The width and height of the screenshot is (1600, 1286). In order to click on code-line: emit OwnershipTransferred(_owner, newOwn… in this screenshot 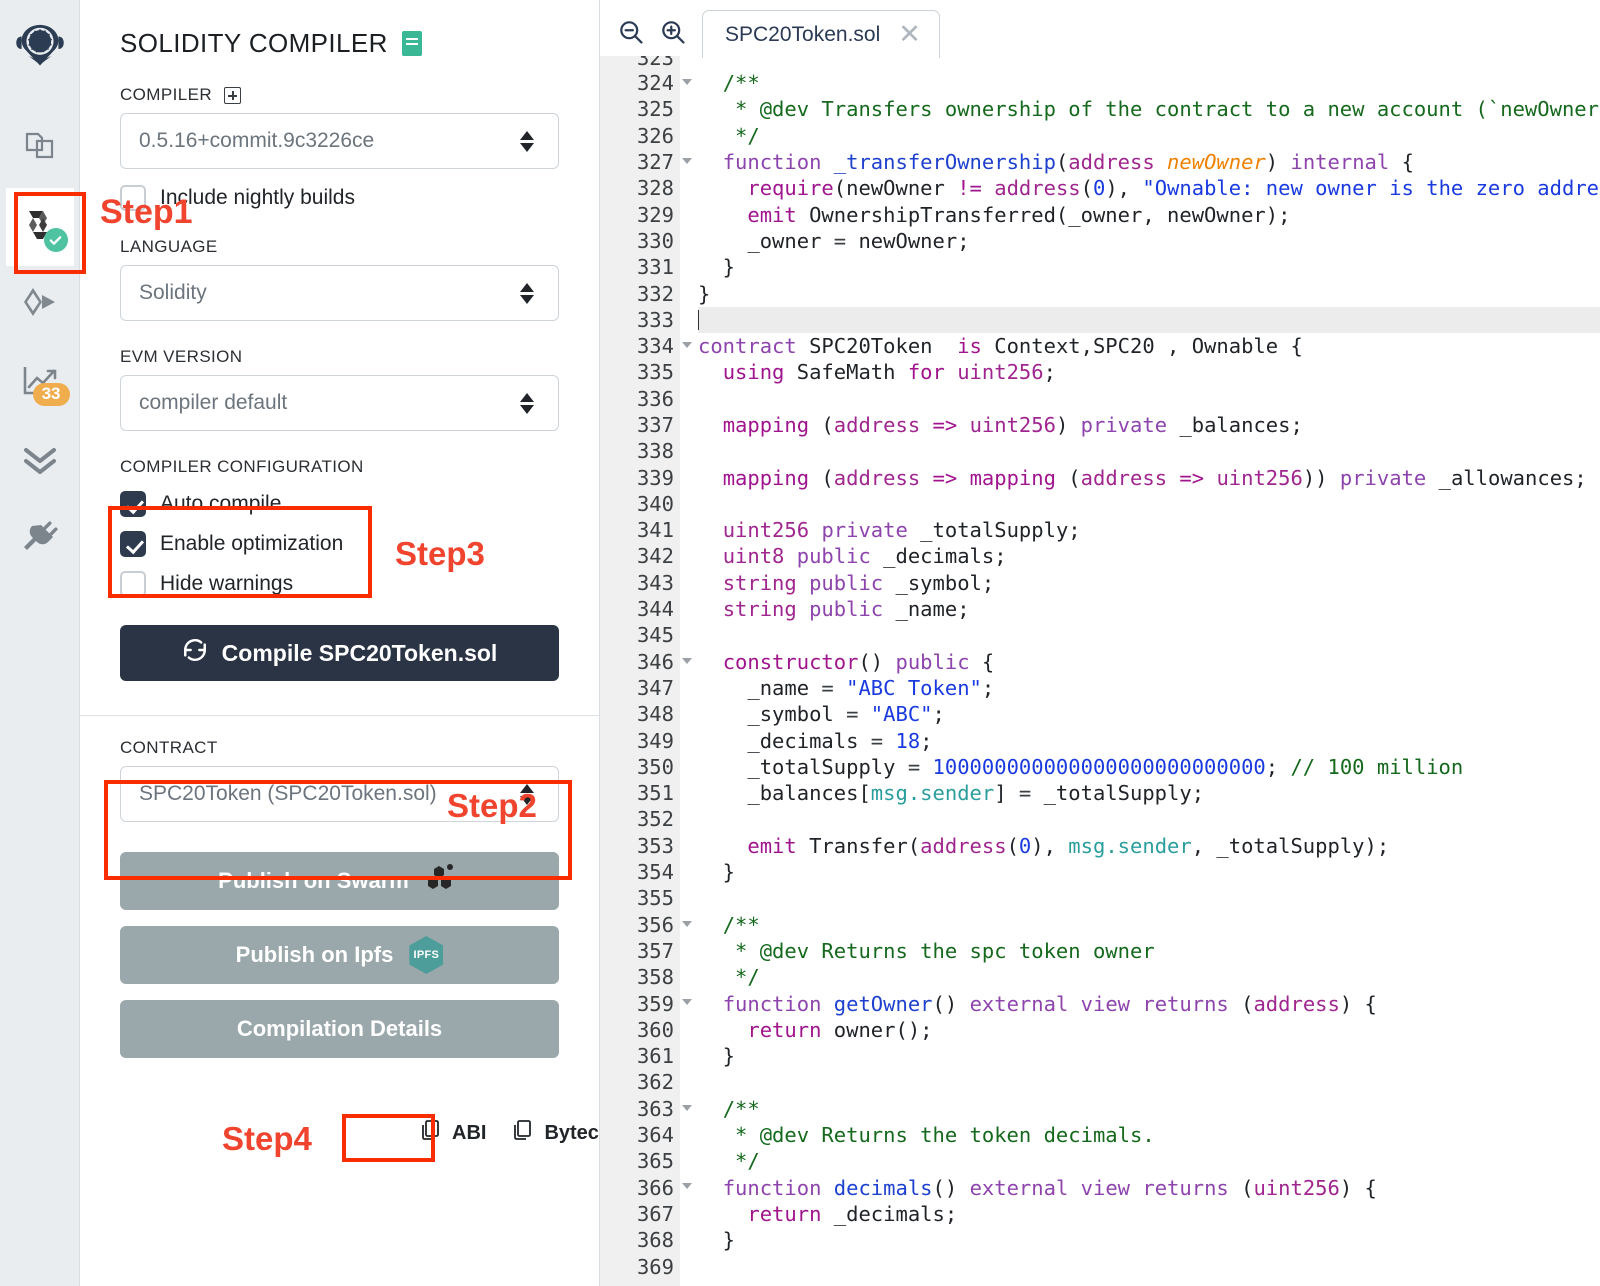, I will do `click(1149, 214)`.